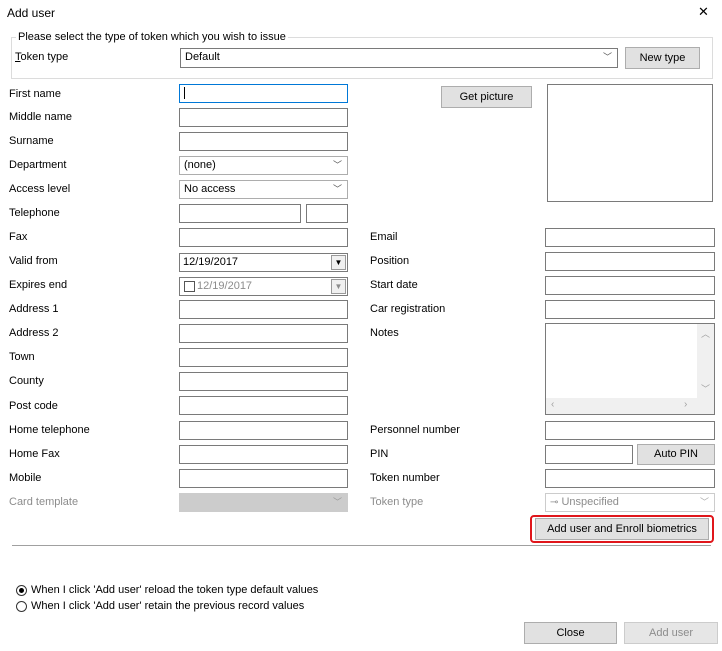  Describe the element at coordinates (40, 117) in the screenshot. I see `middle-name-label: Middle name` at that location.